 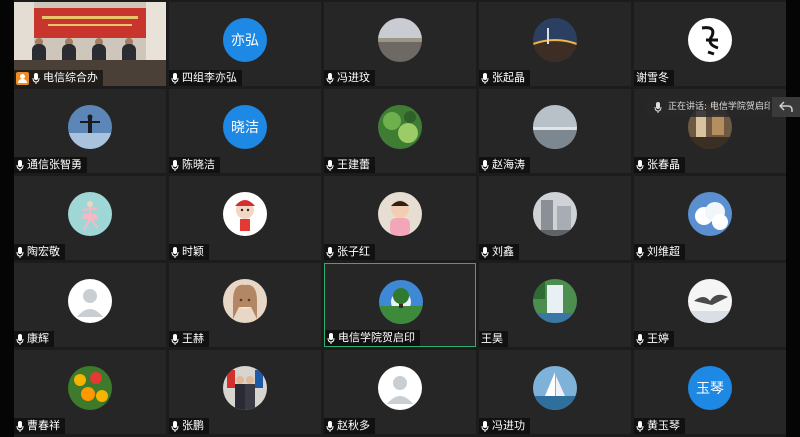 What do you see at coordinates (353, 164) in the screenshot?
I see `participant-name: 王建蕾` at bounding box center [353, 164].